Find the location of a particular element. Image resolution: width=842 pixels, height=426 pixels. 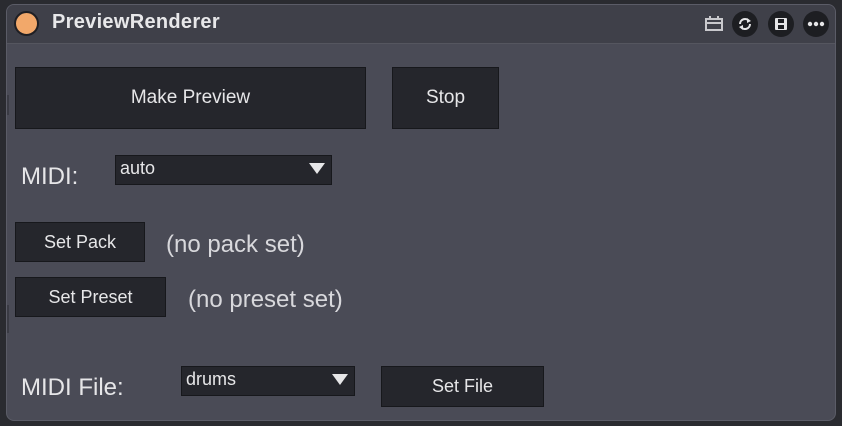

device-title: PreviewRenderer is located at coordinates (136, 22).